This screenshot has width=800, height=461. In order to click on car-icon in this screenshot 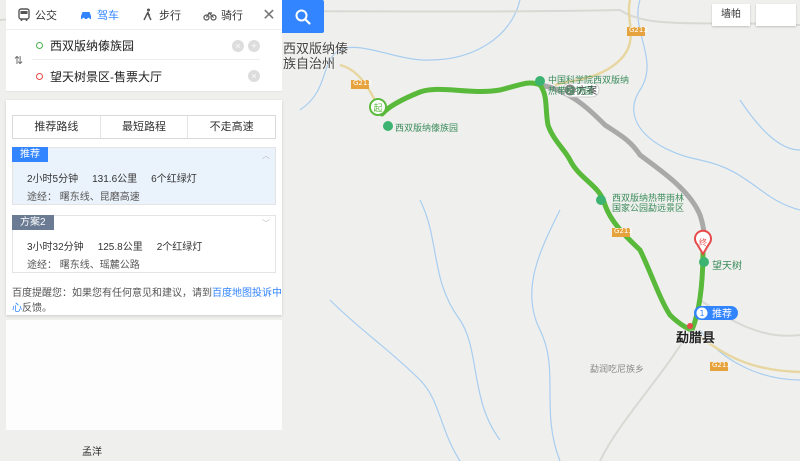, I will do `click(86, 15)`.